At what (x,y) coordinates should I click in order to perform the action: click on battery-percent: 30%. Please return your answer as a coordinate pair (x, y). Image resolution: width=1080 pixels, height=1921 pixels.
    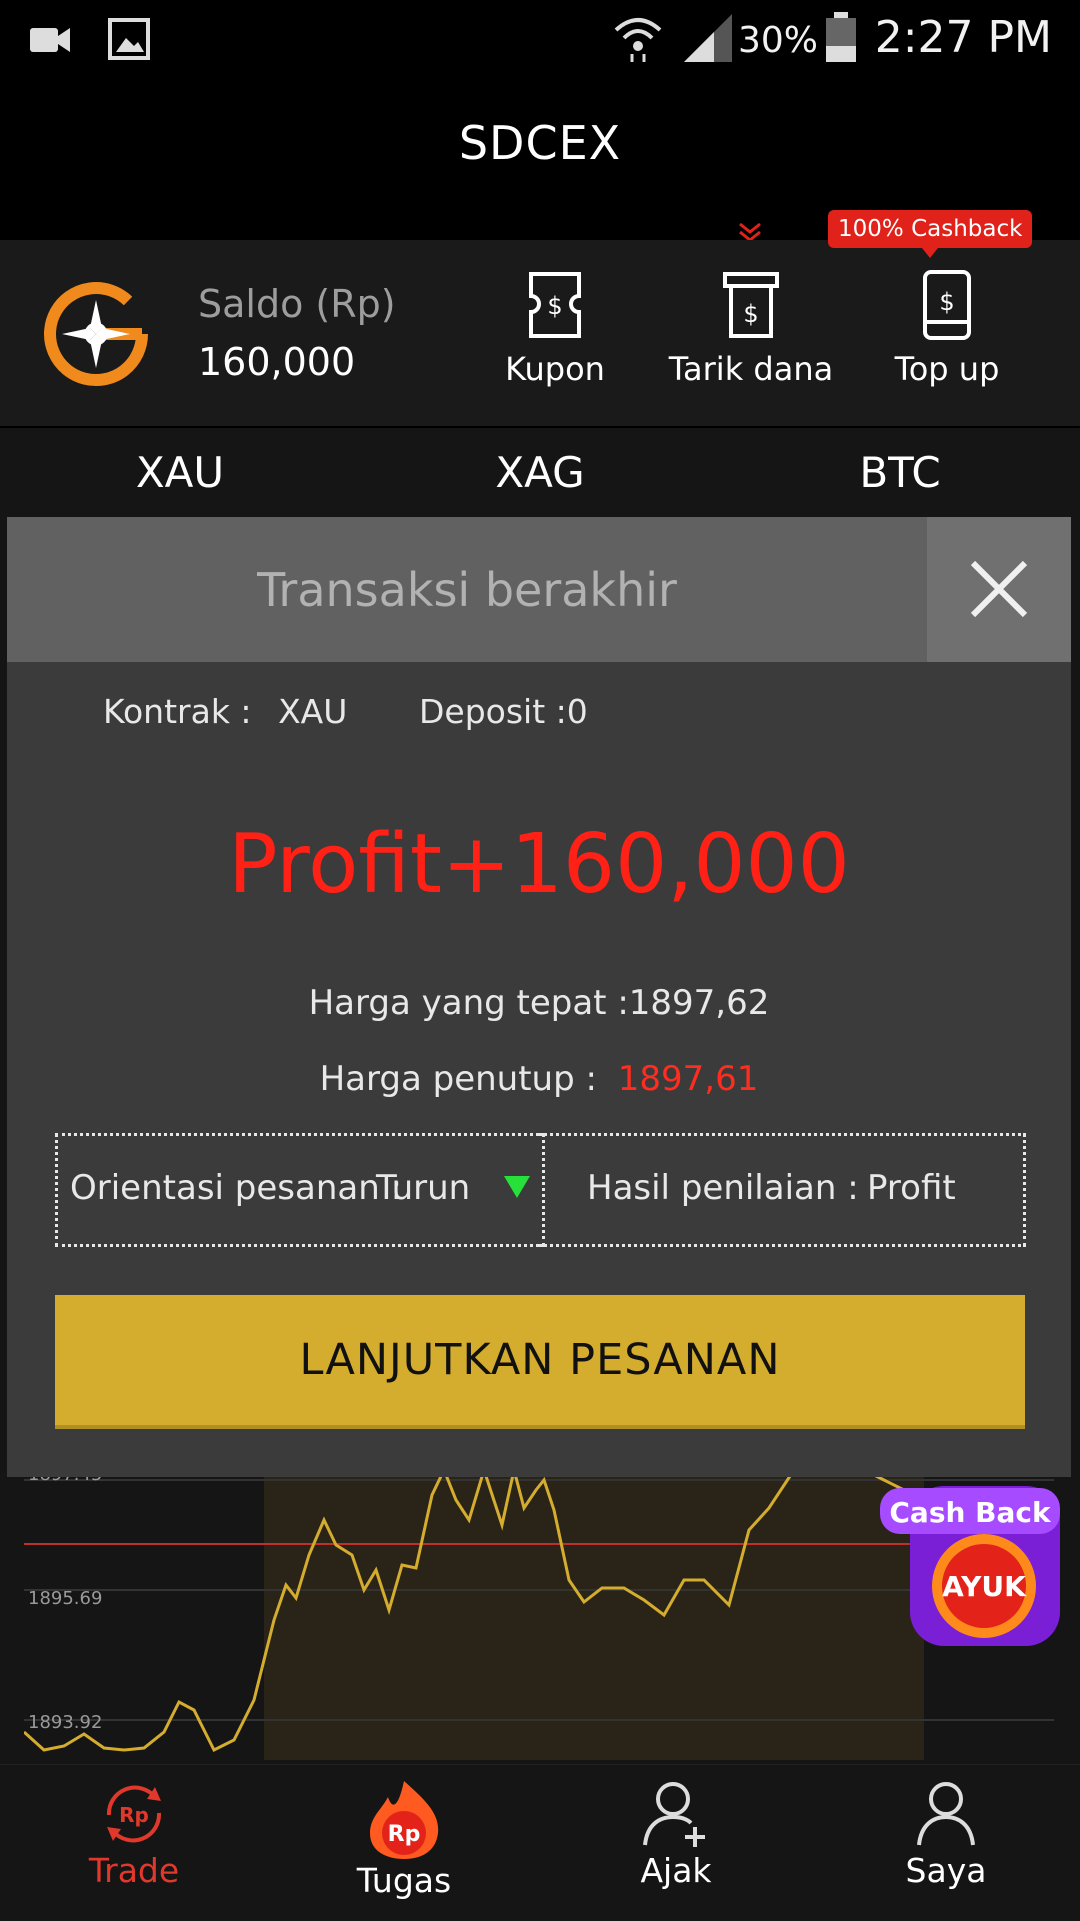
    Looking at the image, I should click on (777, 40).